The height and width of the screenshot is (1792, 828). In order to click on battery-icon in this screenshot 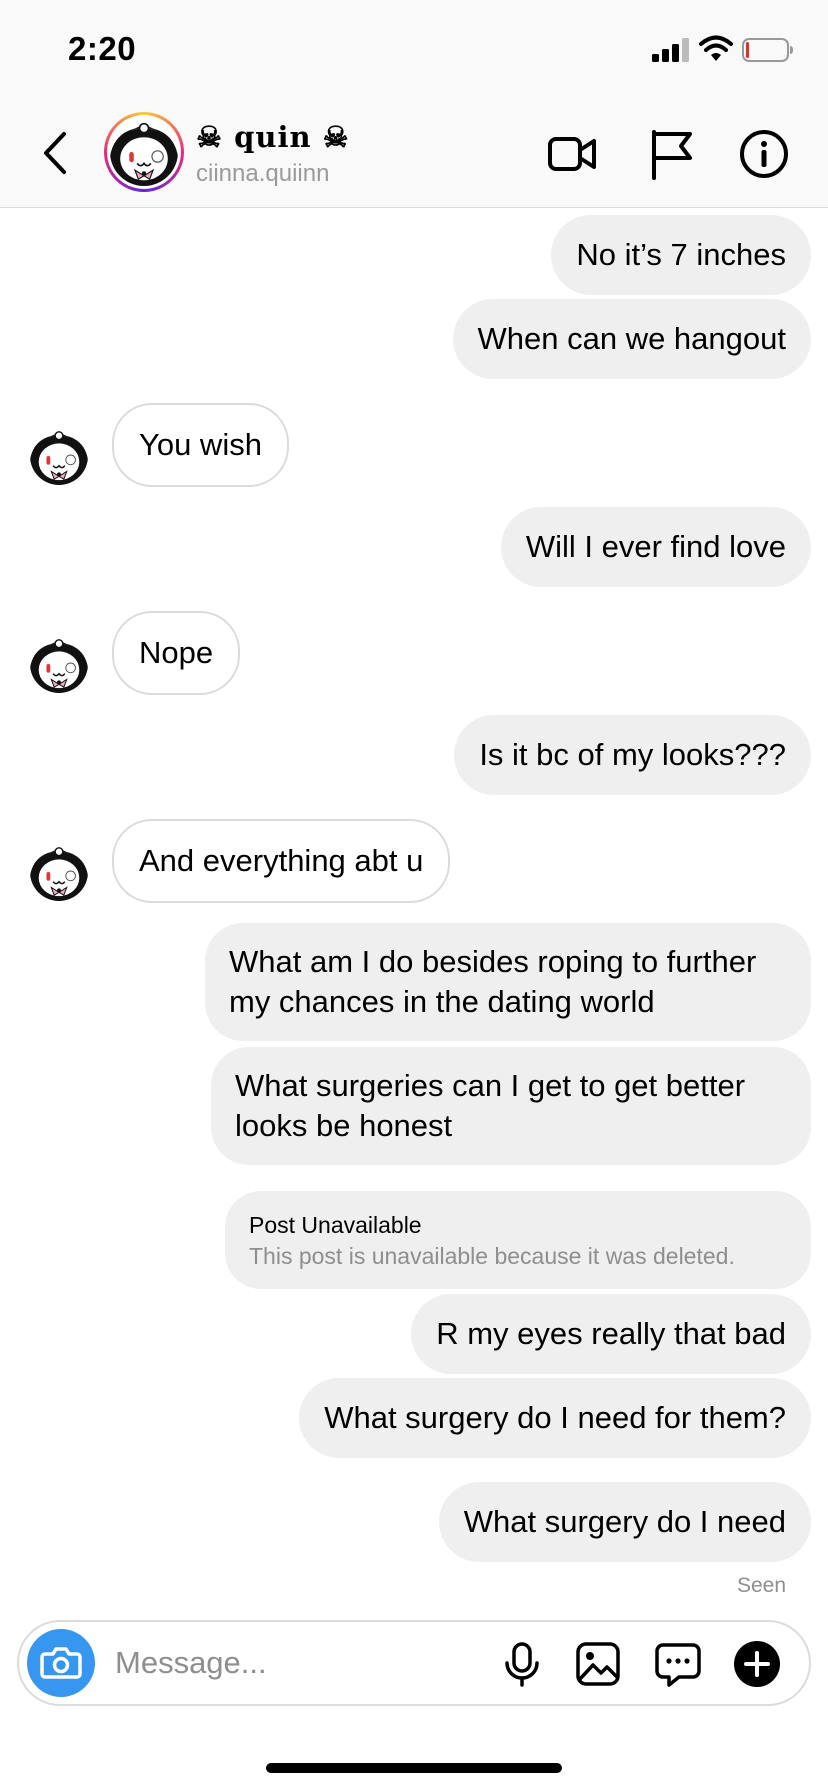, I will do `click(767, 50)`.